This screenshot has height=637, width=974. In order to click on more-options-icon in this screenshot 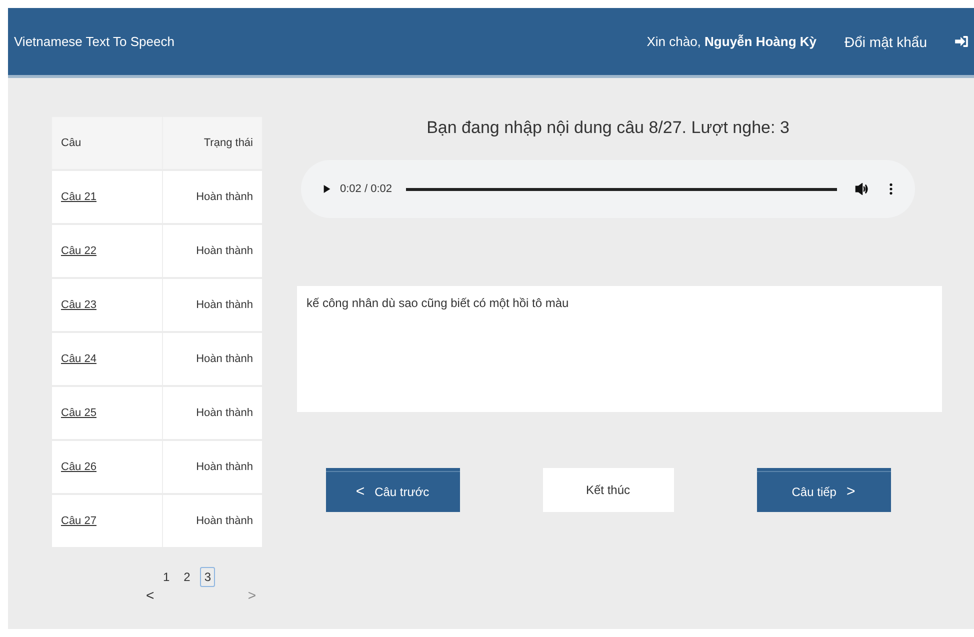, I will do `click(891, 189)`.